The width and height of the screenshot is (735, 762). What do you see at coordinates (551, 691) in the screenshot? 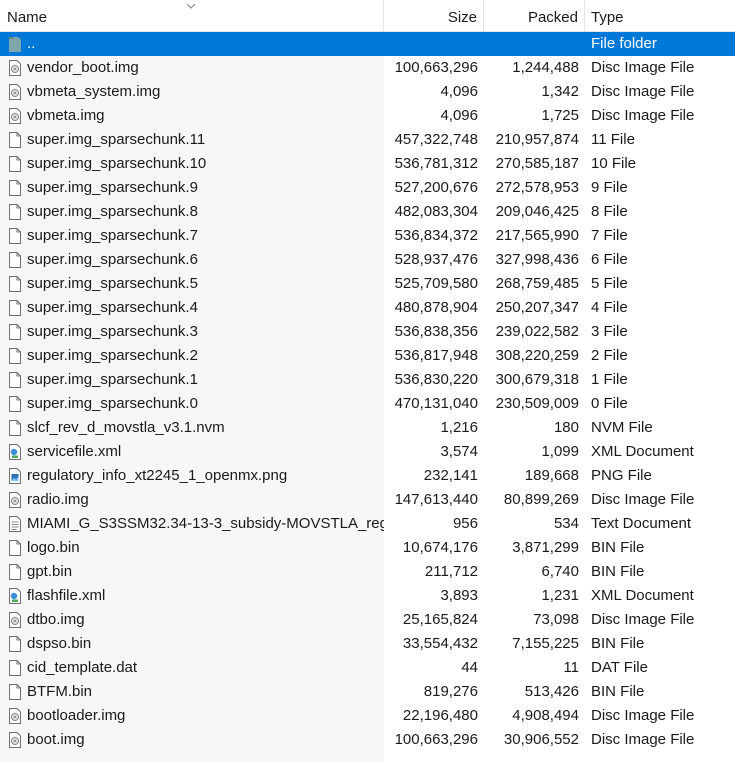
I see `cell-packed: 513,426` at bounding box center [551, 691].